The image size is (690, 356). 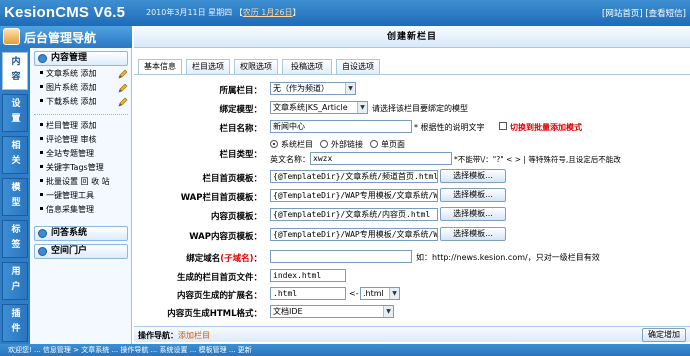 I want to click on vertical-tab-bar: 内容 设置 相关 模型 标签 用户 插件, so click(x=15, y=202).